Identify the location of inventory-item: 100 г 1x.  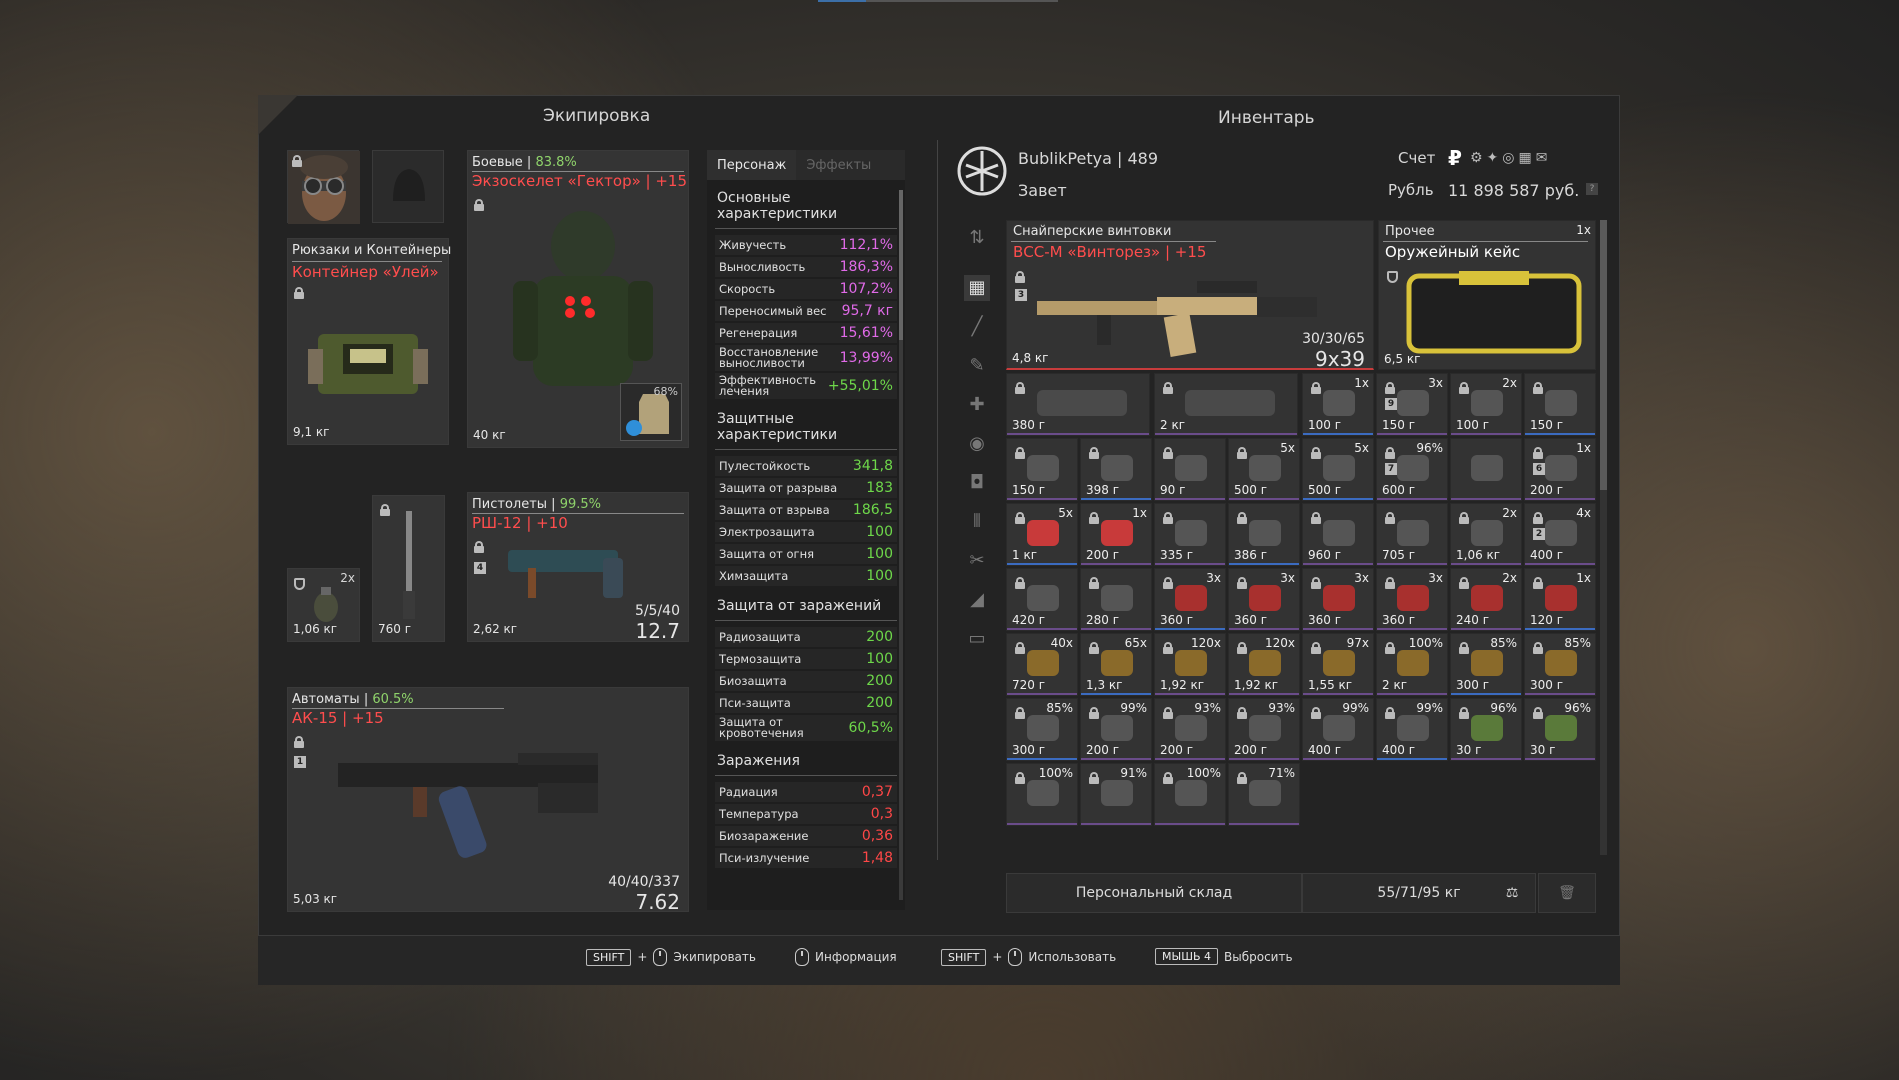
(1338, 404).